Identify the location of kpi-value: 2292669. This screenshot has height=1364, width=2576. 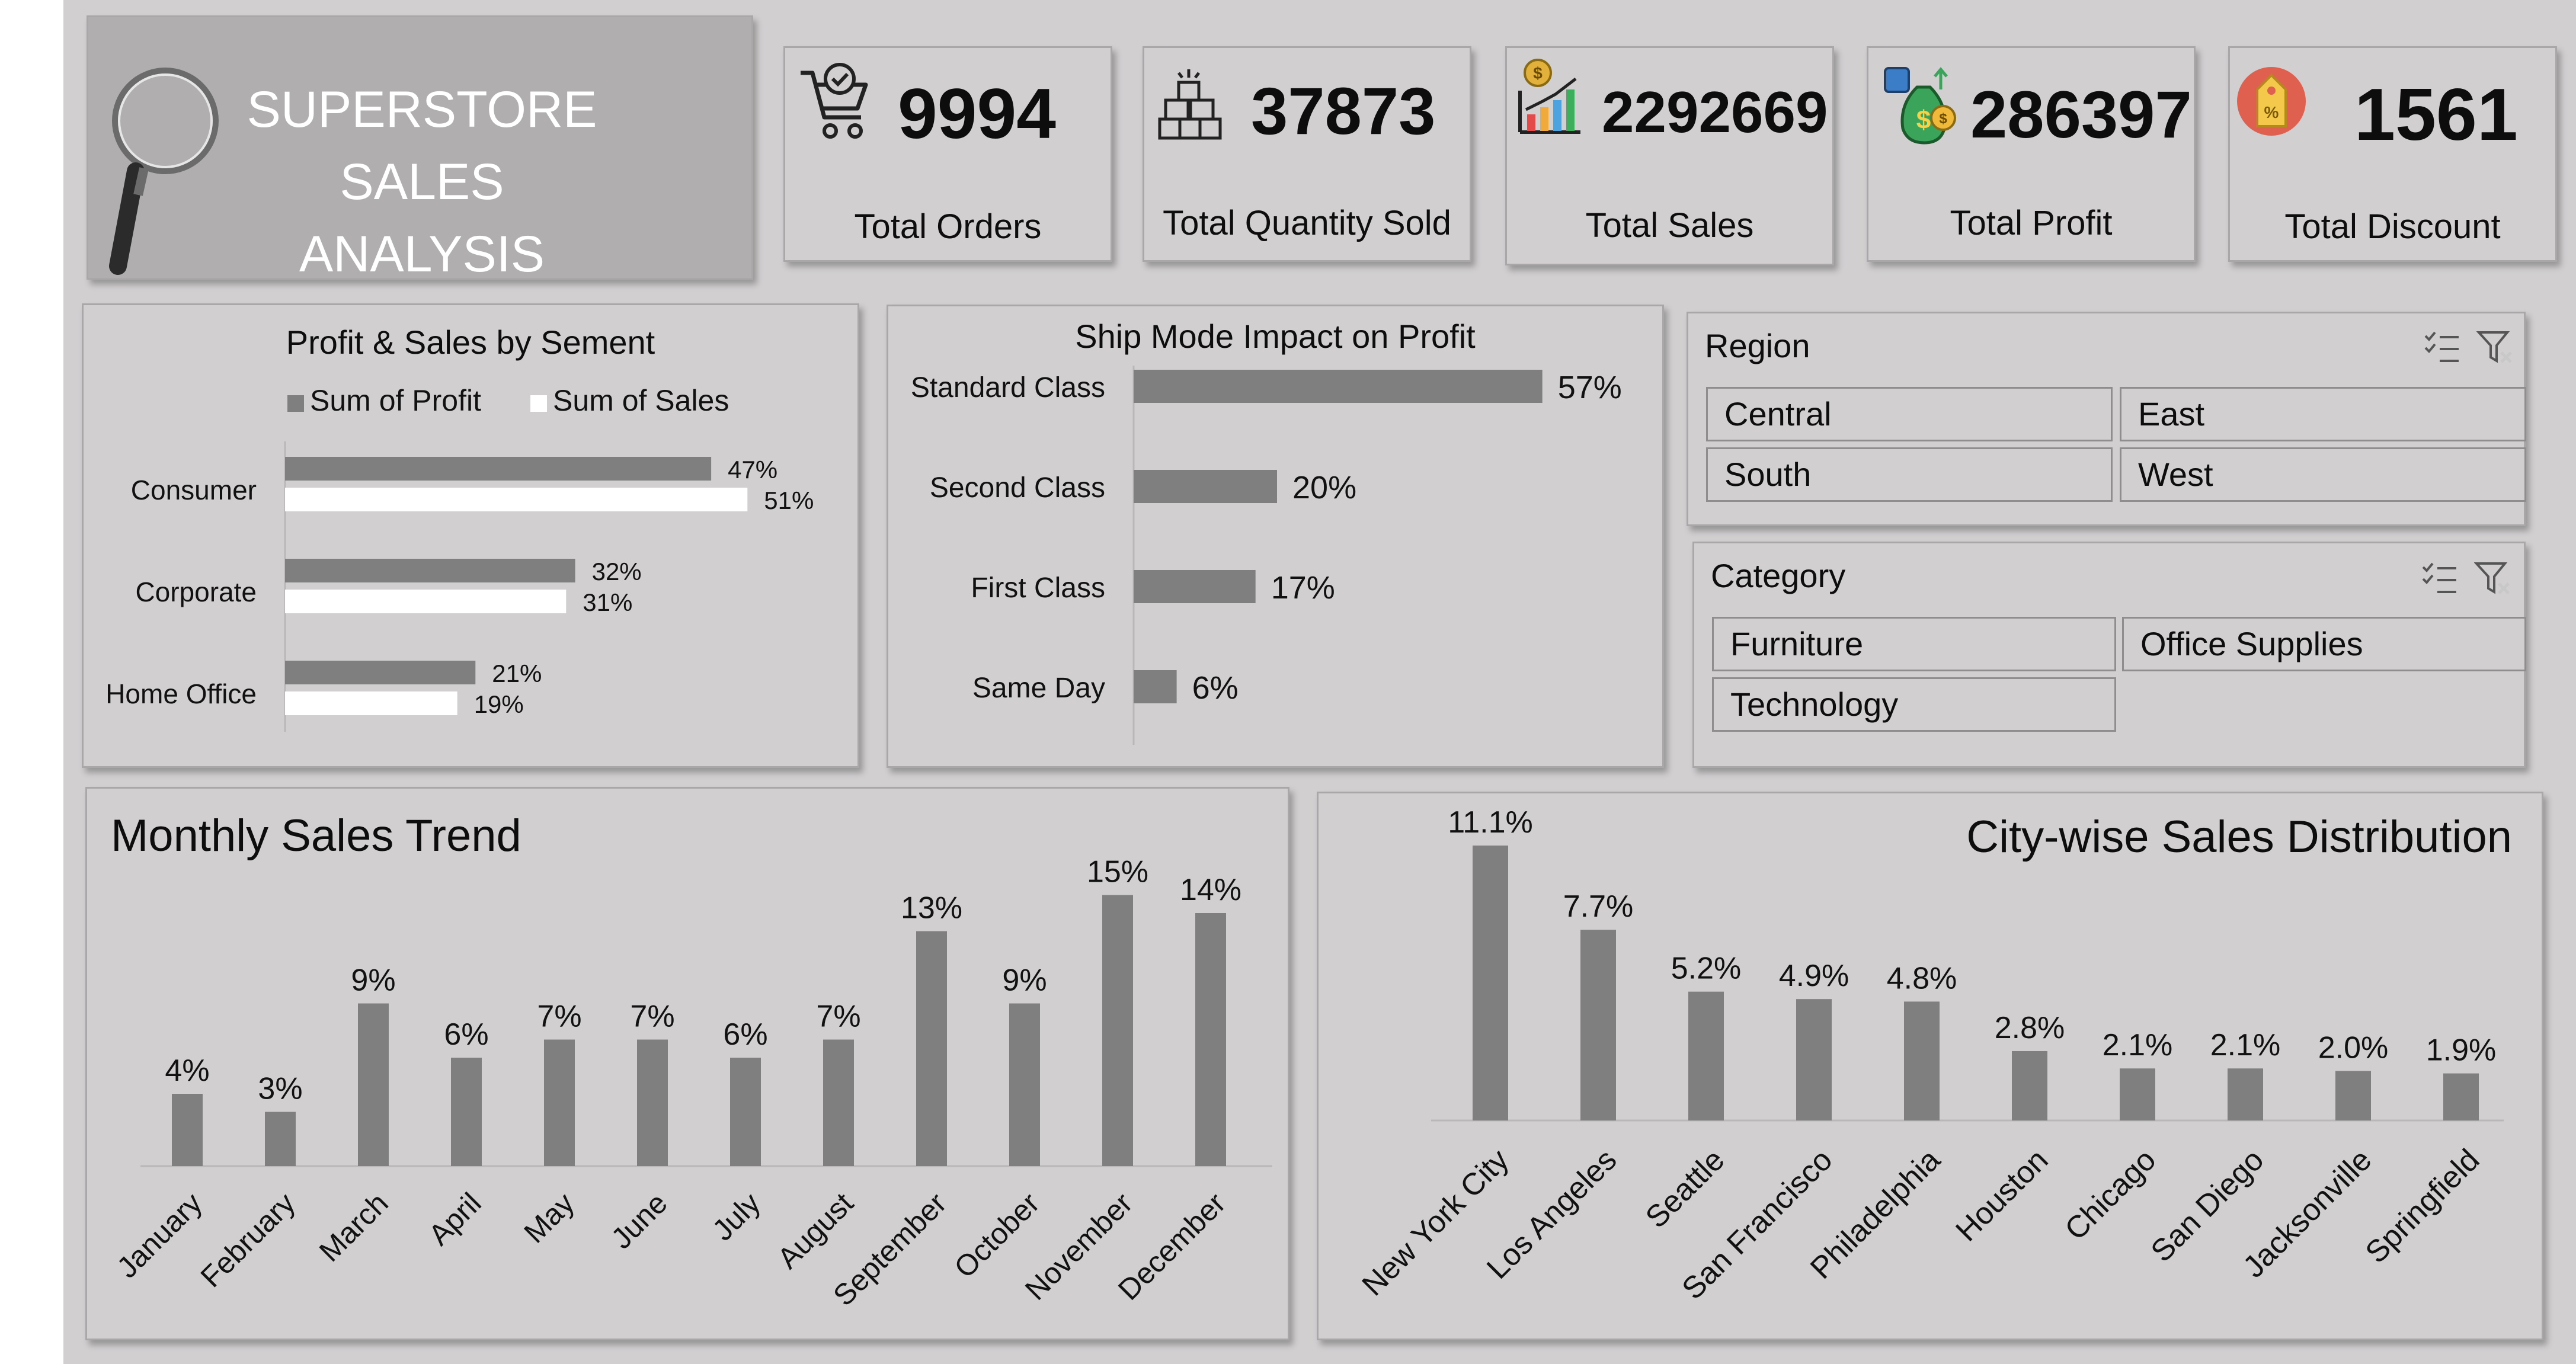
(1715, 112).